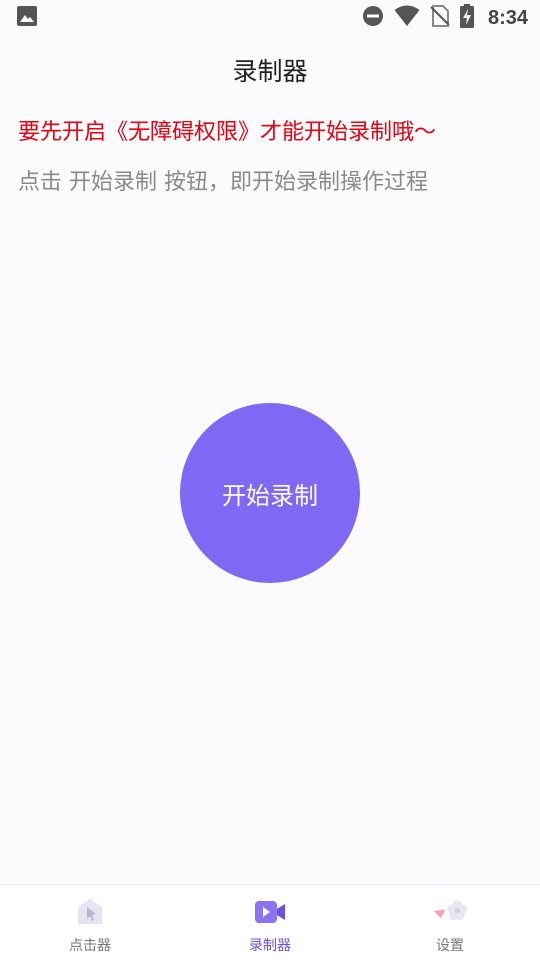 This screenshot has height=960, width=540. I want to click on start-recording-button: 开始录制, so click(270, 493).